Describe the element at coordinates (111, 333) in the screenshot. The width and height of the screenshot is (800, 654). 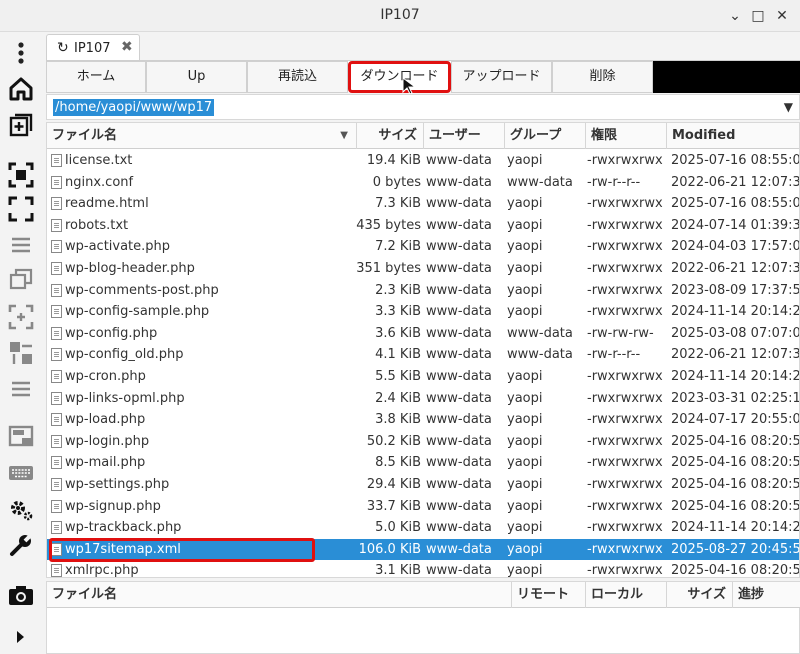
I see `file-name: wp-config.php` at that location.